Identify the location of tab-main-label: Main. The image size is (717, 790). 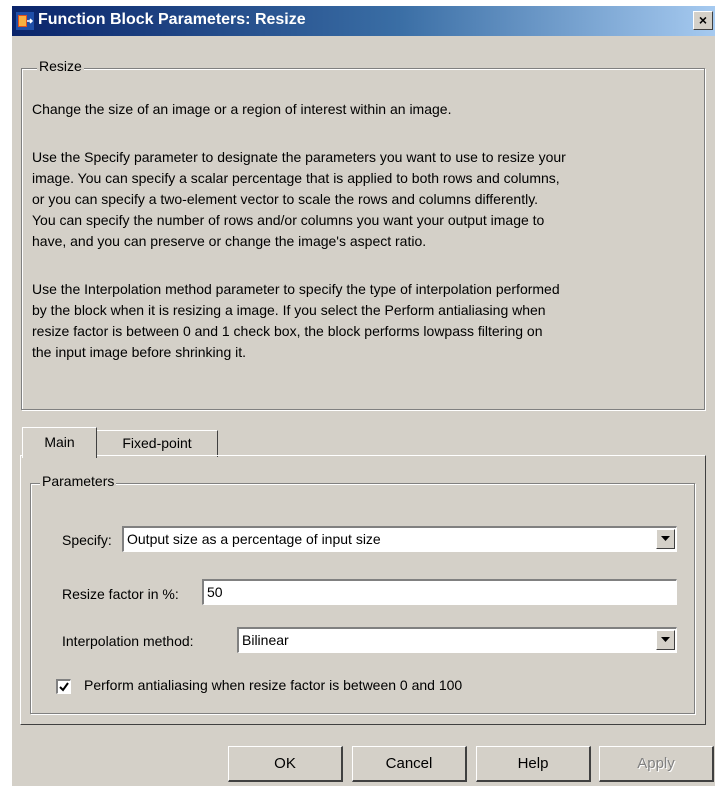
(59, 442).